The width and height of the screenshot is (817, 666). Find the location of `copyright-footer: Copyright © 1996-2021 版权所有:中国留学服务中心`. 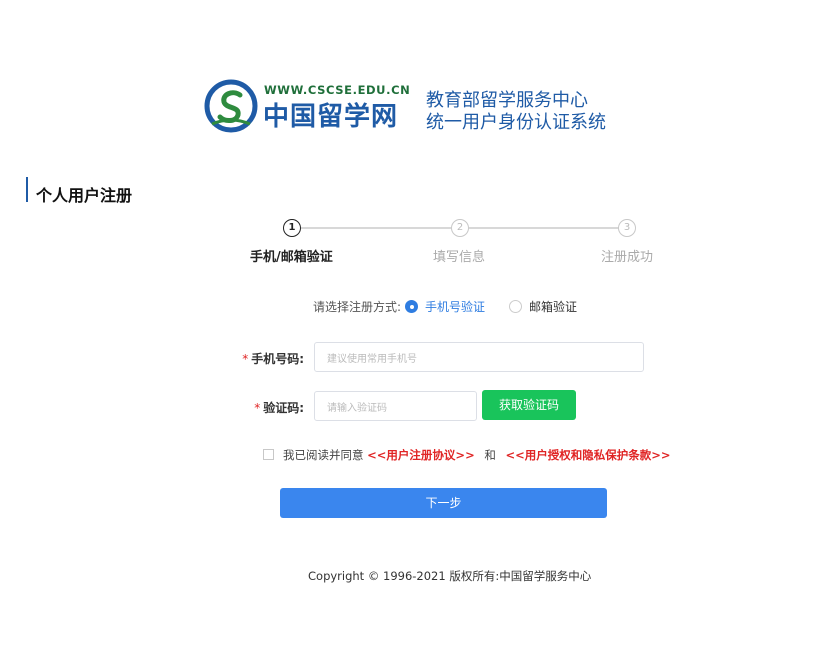

copyright-footer: Copyright © 1996-2021 版权所有:中国留学服务中心 is located at coordinates (450, 576).